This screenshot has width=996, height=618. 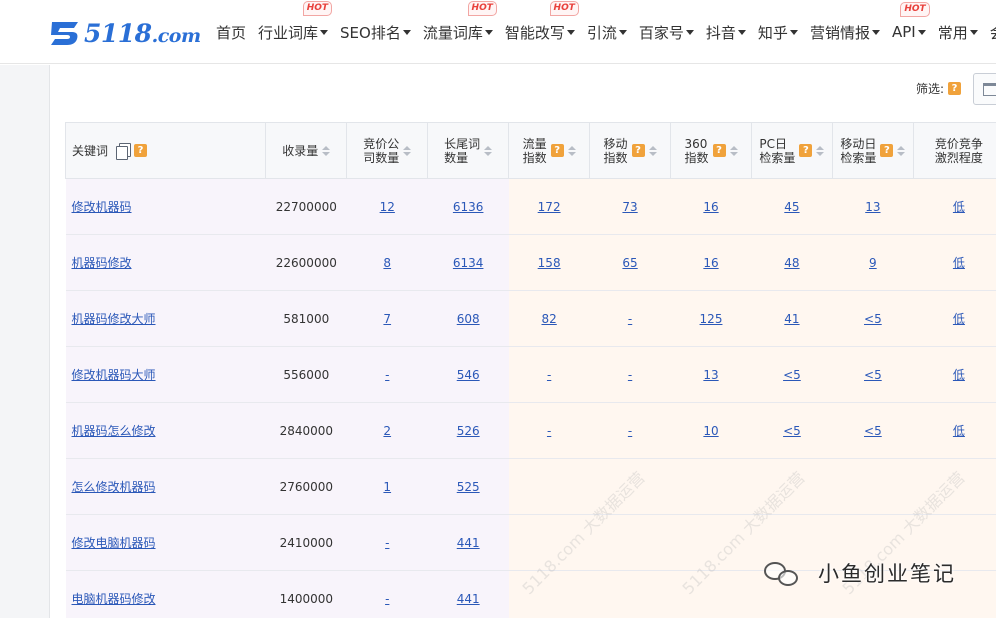 What do you see at coordinates (791, 150) in the screenshot?
I see `column-header: PC日 检索量?` at bounding box center [791, 150].